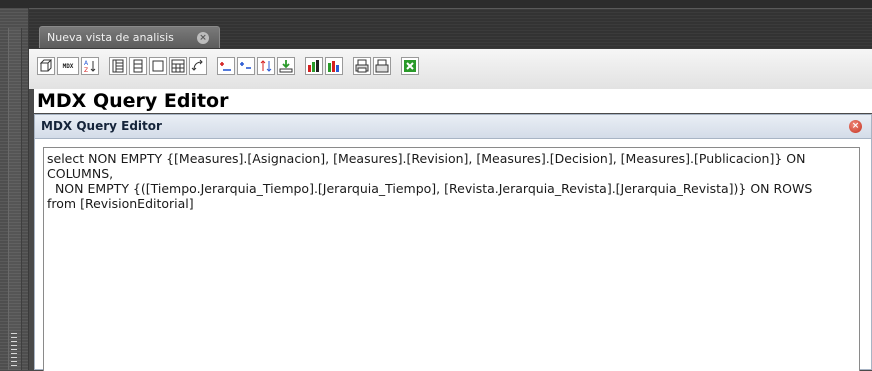 This screenshot has width=872, height=371. What do you see at coordinates (110, 37) in the screenshot?
I see `tab-label: Nueva vista de analisis` at bounding box center [110, 37].